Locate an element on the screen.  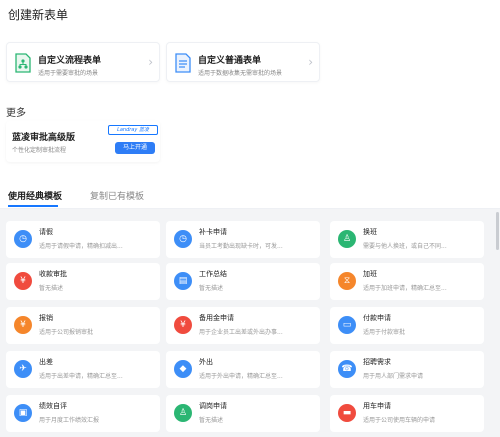
car-icon: ▬ is located at coordinates (347, 413).